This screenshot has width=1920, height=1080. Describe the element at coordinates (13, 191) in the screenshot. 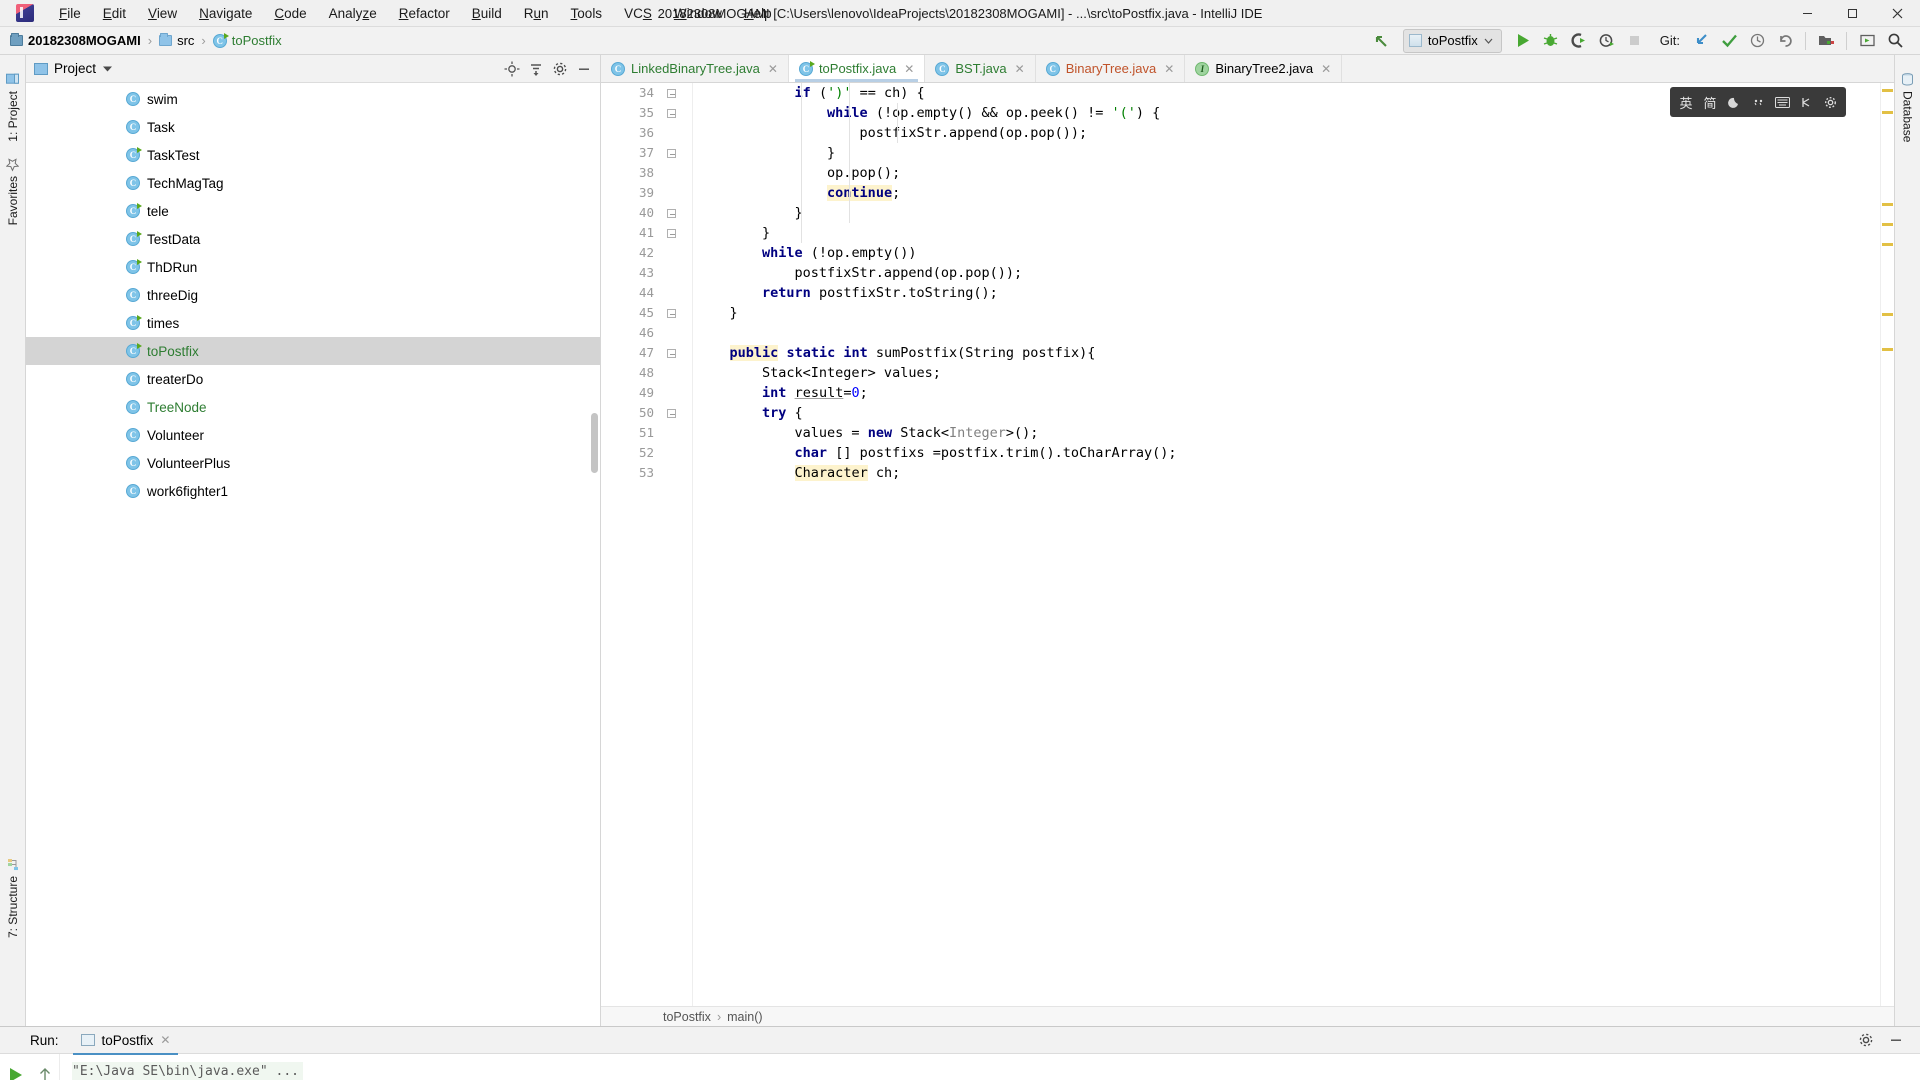

I see `sidebar-item-favorites: Favorites` at that location.